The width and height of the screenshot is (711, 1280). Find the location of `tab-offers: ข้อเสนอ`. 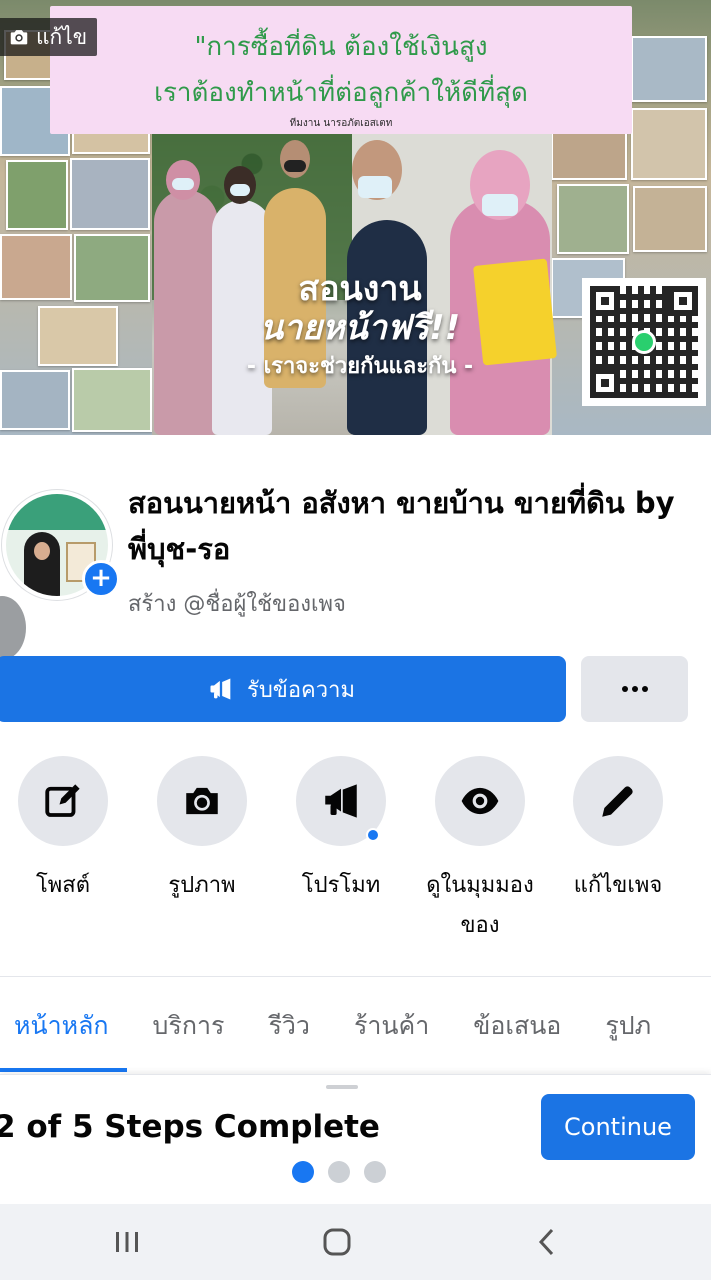

tab-offers: ข้อเสนอ is located at coordinates (517, 1026).